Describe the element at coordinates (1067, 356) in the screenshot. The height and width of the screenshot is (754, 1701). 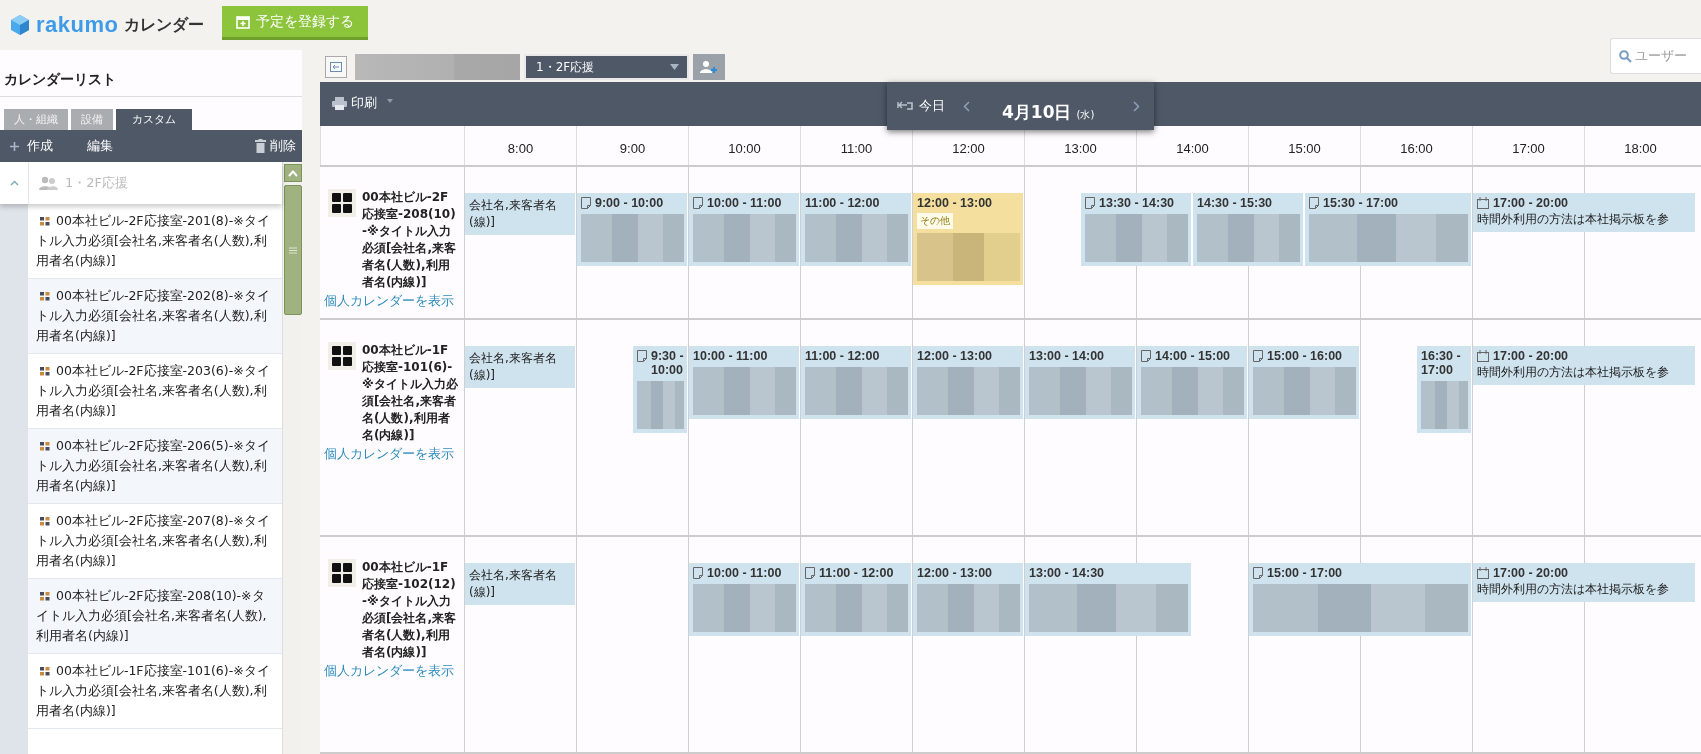
I see `event-time: 13:00 - 14:00` at that location.